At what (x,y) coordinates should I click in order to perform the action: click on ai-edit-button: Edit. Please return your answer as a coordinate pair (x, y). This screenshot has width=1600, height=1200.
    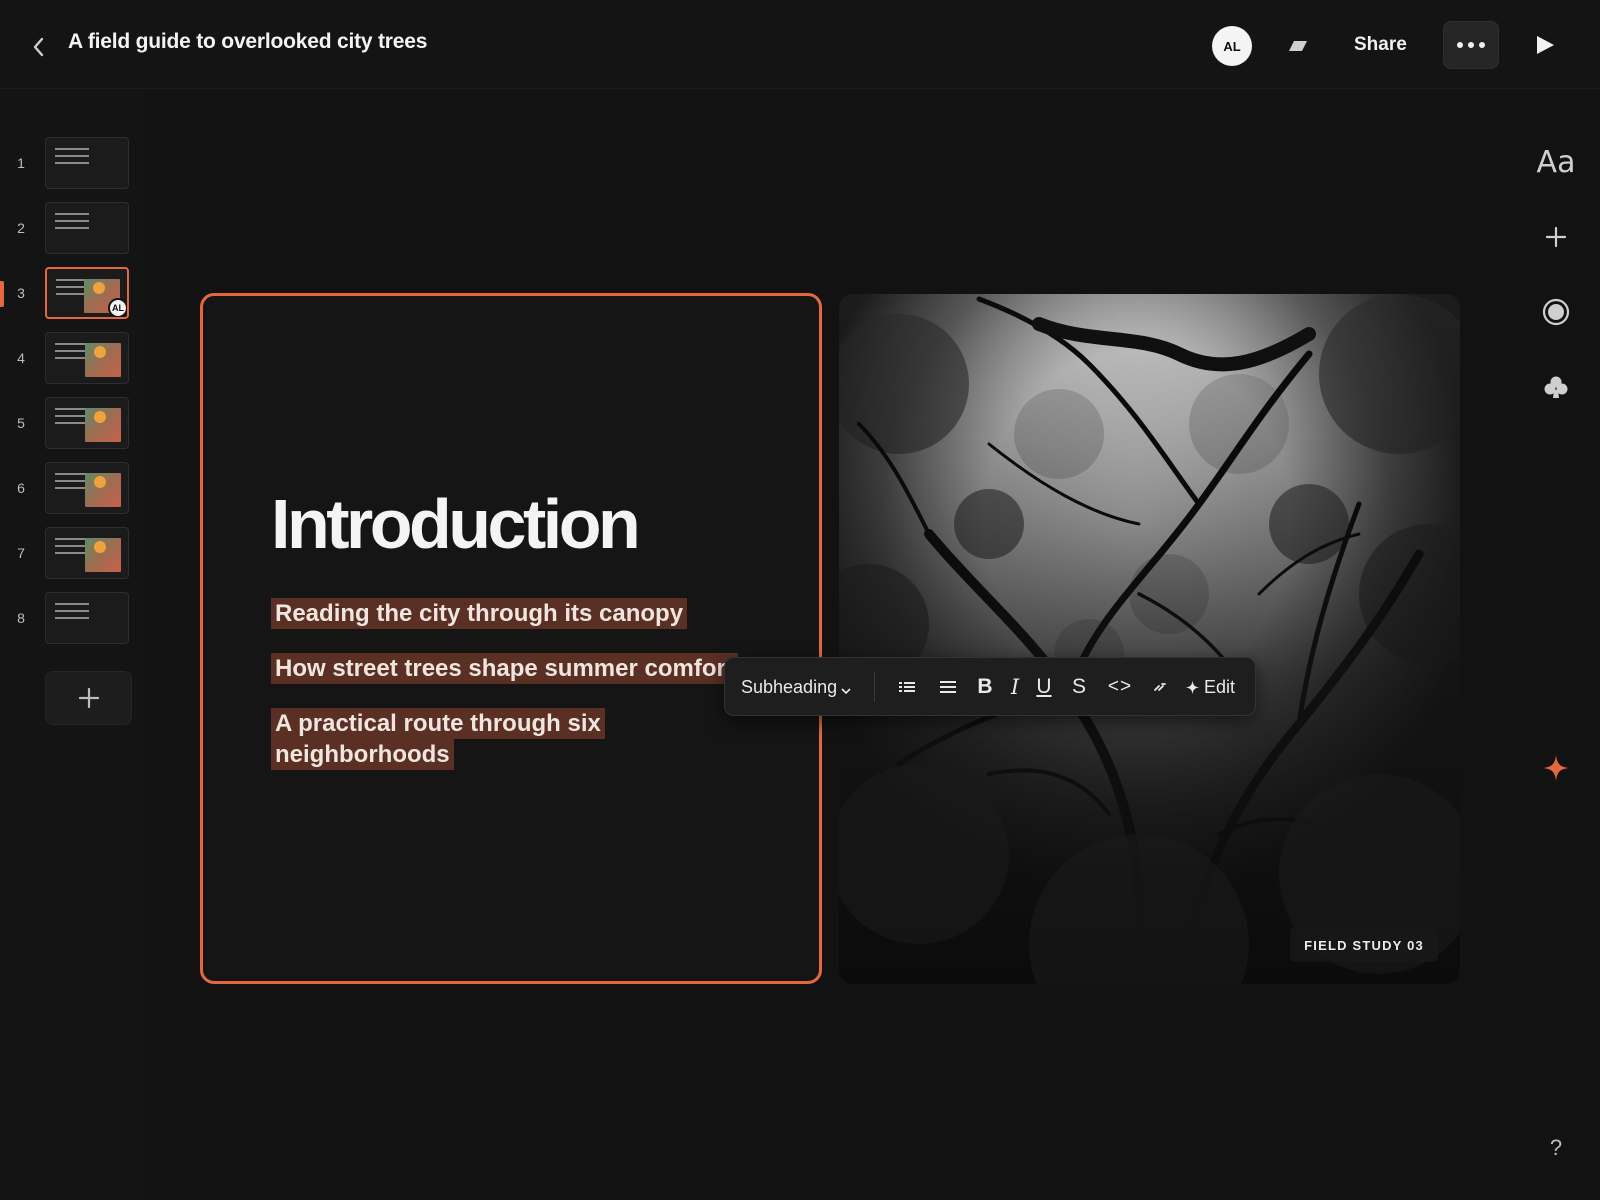
    Looking at the image, I should click on (1210, 687).